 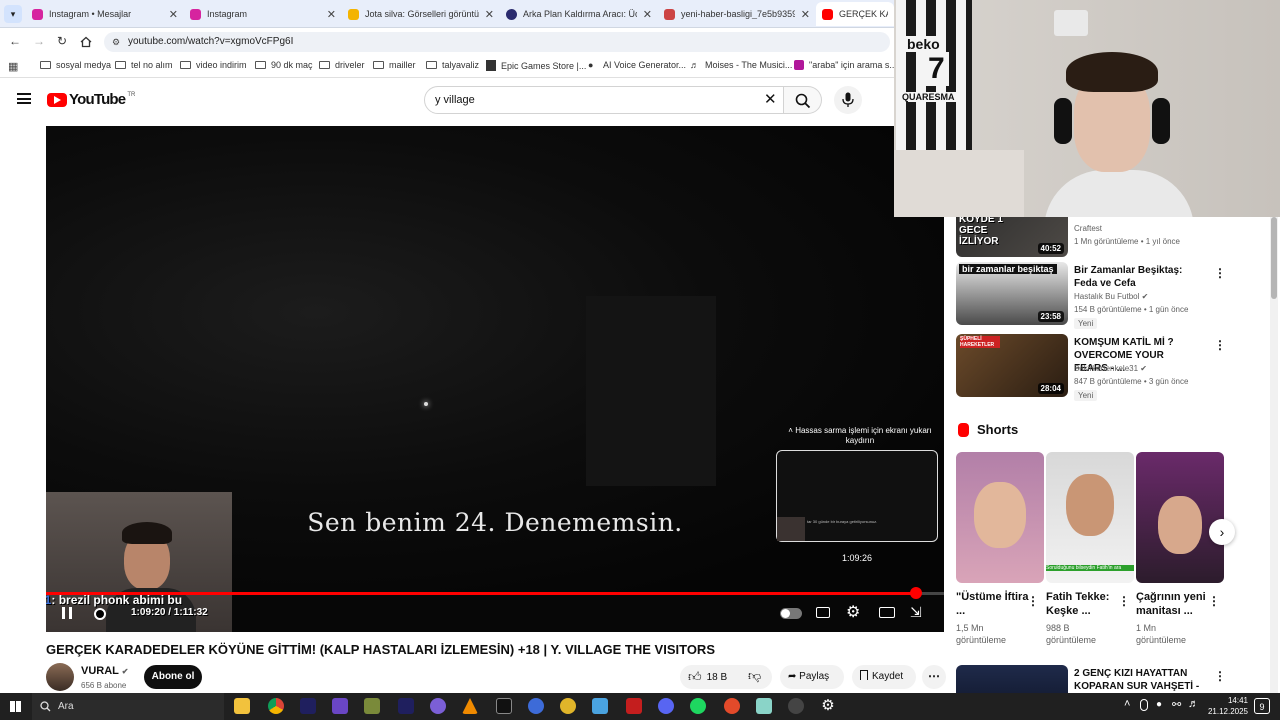 What do you see at coordinates (394, 65) in the screenshot?
I see `bookmark-folder: mailler` at bounding box center [394, 65].